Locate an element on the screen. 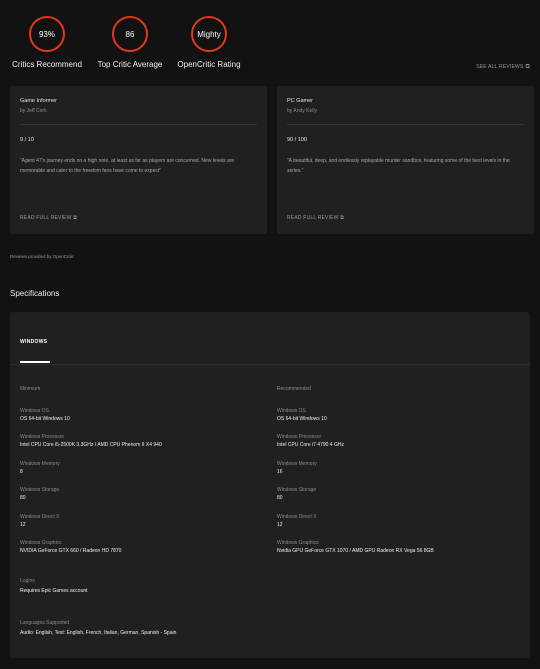 Image resolution: width=540 pixels, height=669 pixels. rating-value: 93% is located at coordinates (46, 34).